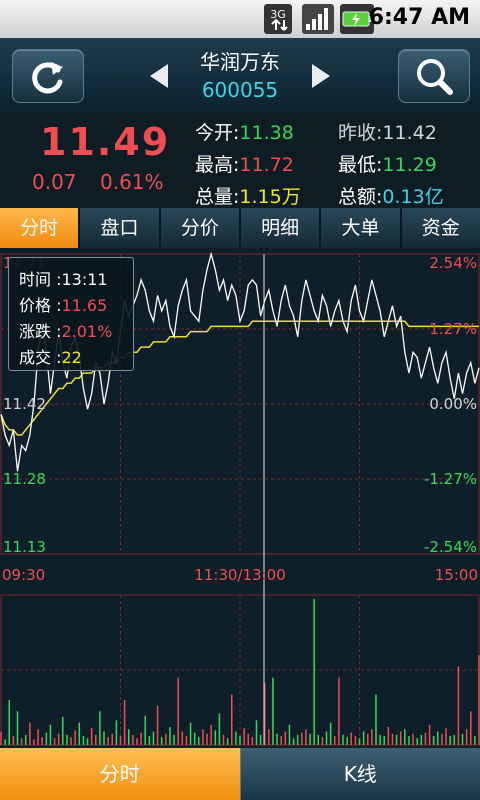  What do you see at coordinates (360, 165) in the screenshot?
I see `low-label: 最低:` at bounding box center [360, 165].